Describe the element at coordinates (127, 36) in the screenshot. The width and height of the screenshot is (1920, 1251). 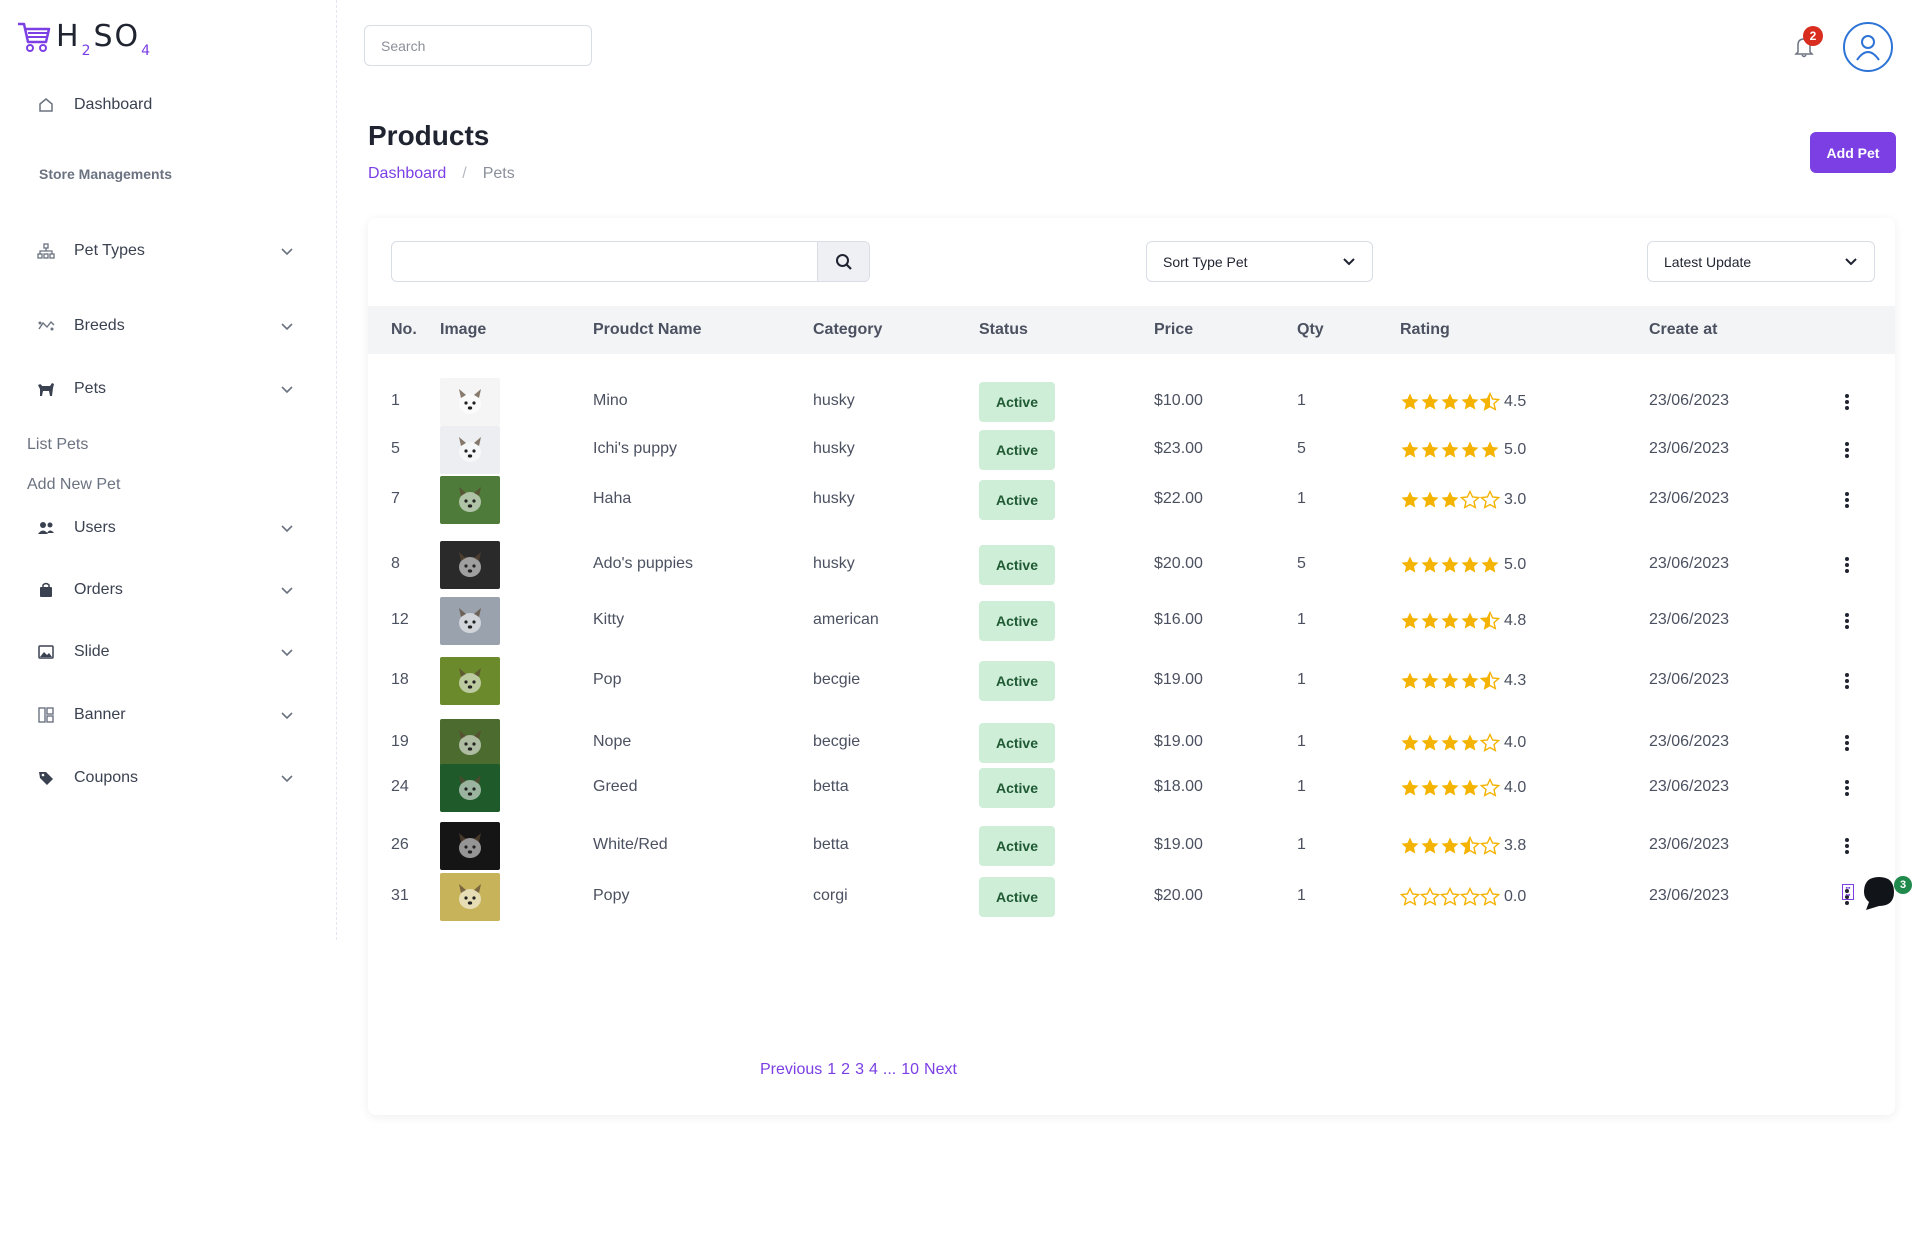
I see `brand-letter-o: O` at that location.